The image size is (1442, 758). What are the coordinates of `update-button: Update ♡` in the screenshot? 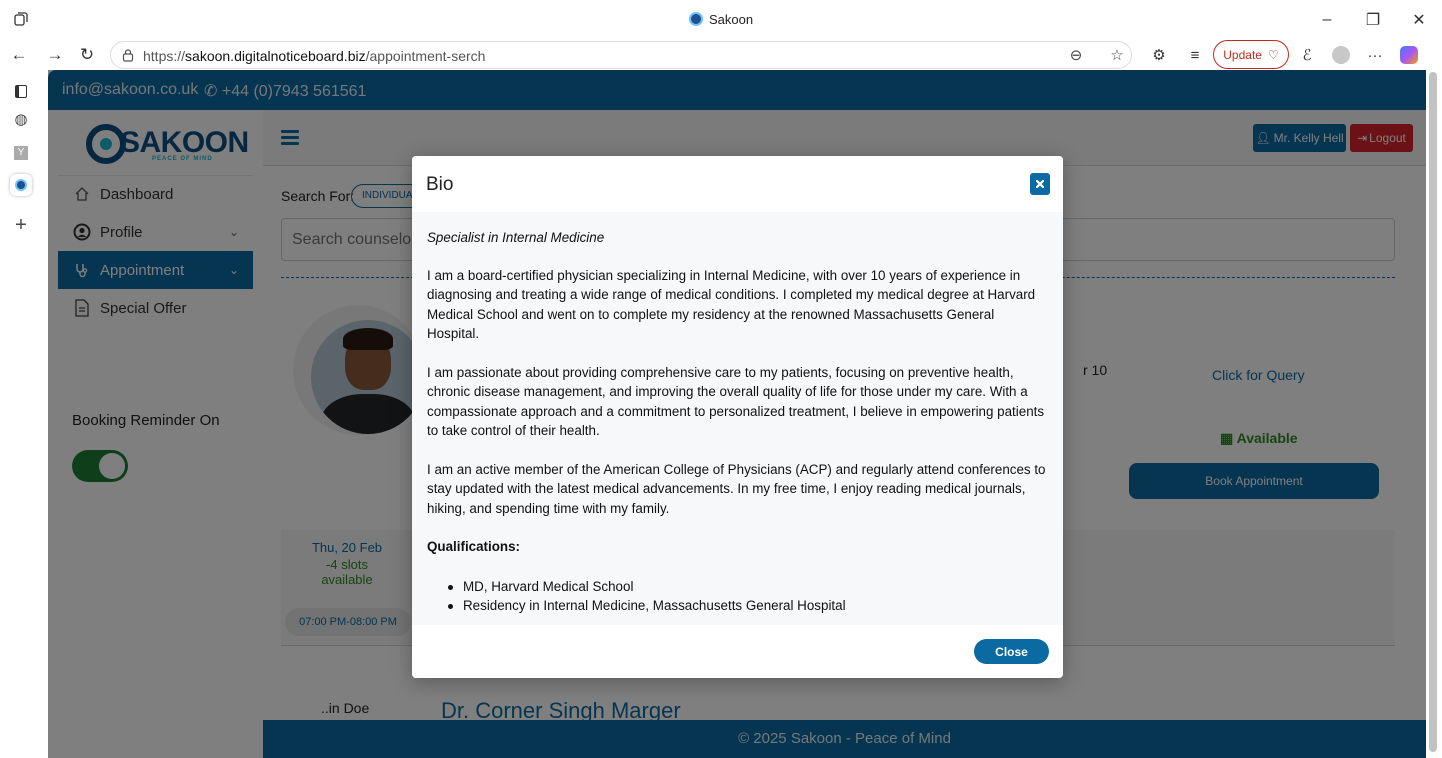 It's located at (1251, 54).